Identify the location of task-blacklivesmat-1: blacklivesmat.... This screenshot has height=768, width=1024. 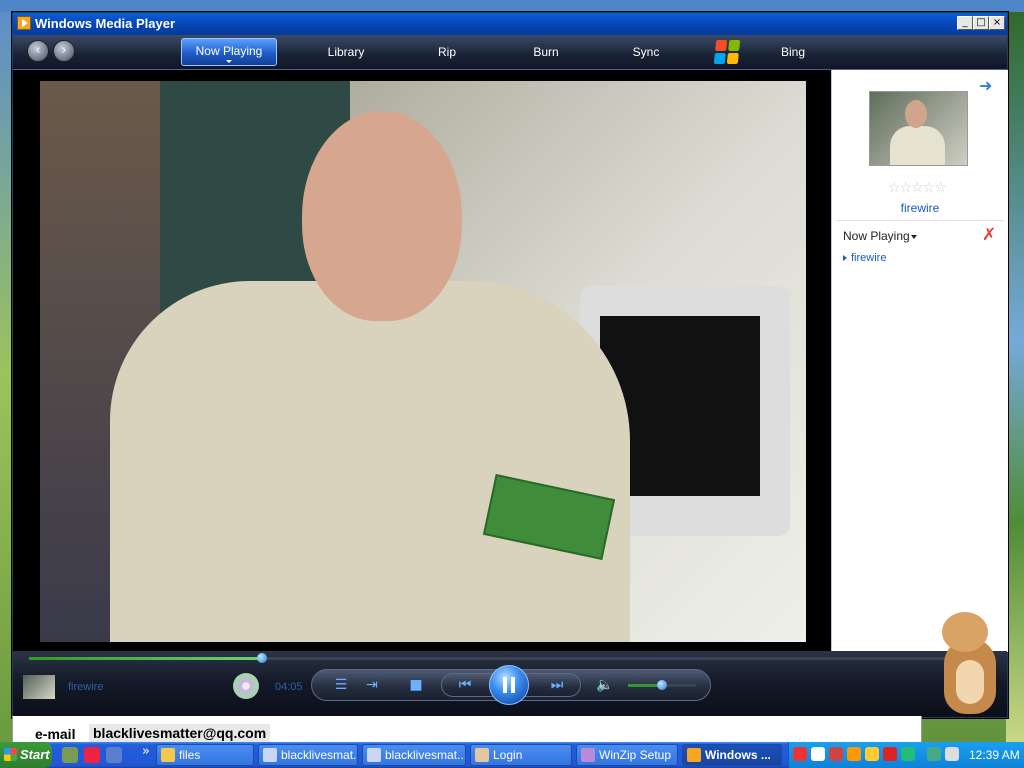
(308, 755).